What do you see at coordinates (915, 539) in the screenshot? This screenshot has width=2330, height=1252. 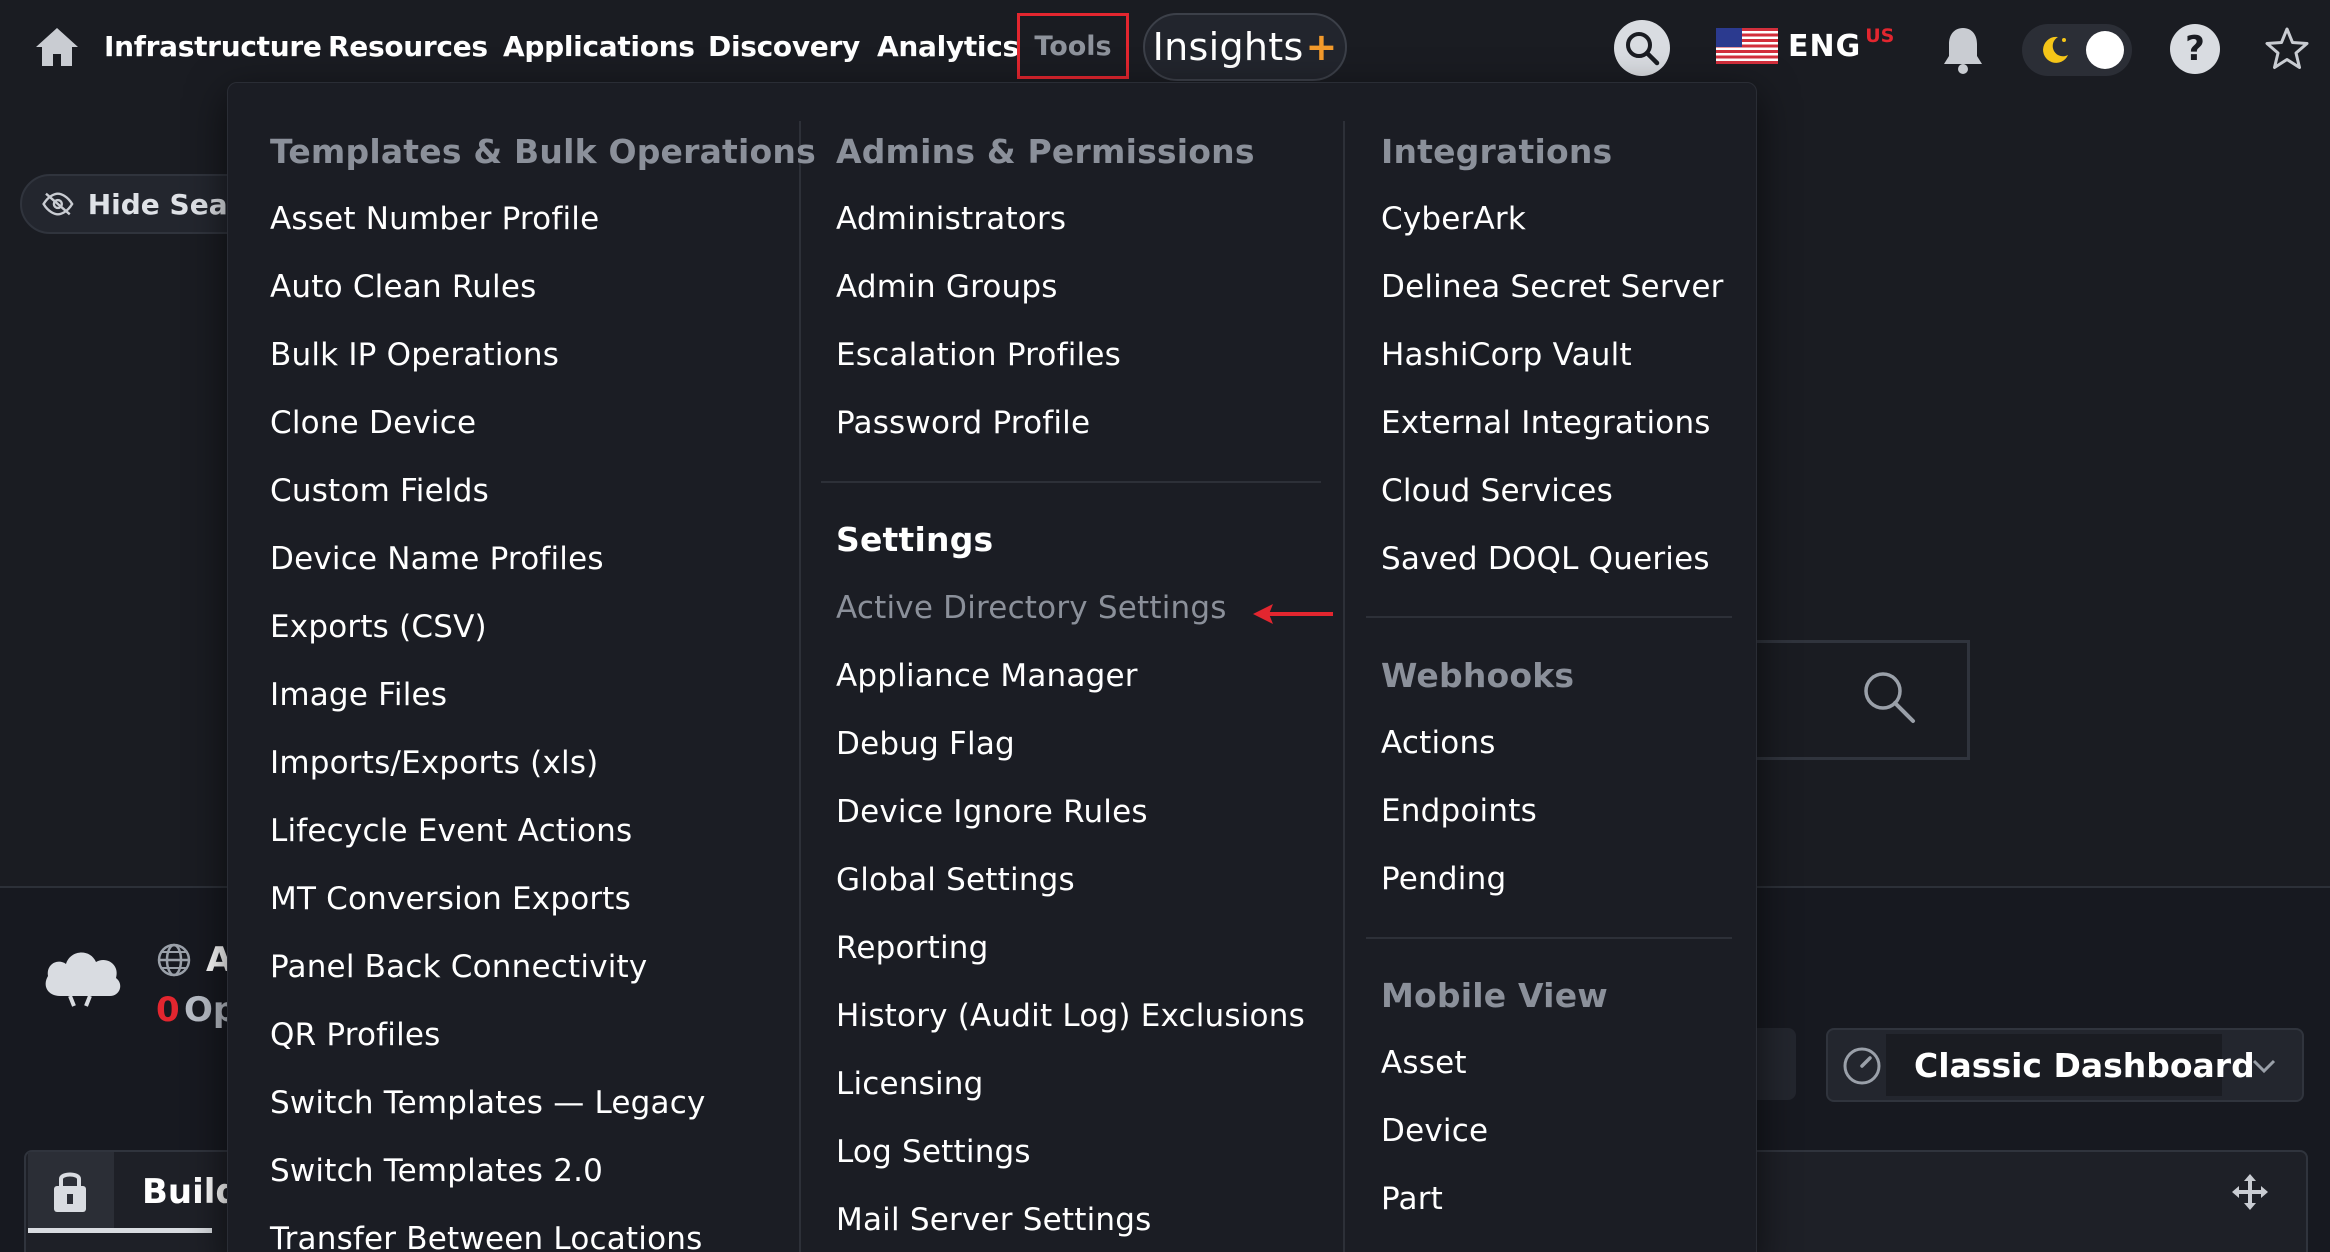 I see `settings-header: Settings` at bounding box center [915, 539].